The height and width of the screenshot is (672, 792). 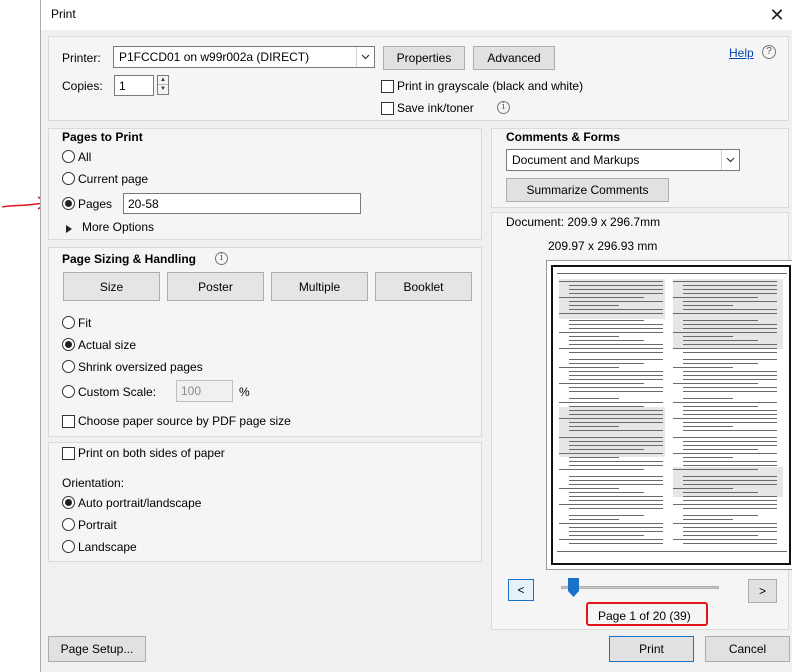 I want to click on advanced-button: Advanced, so click(x=514, y=58).